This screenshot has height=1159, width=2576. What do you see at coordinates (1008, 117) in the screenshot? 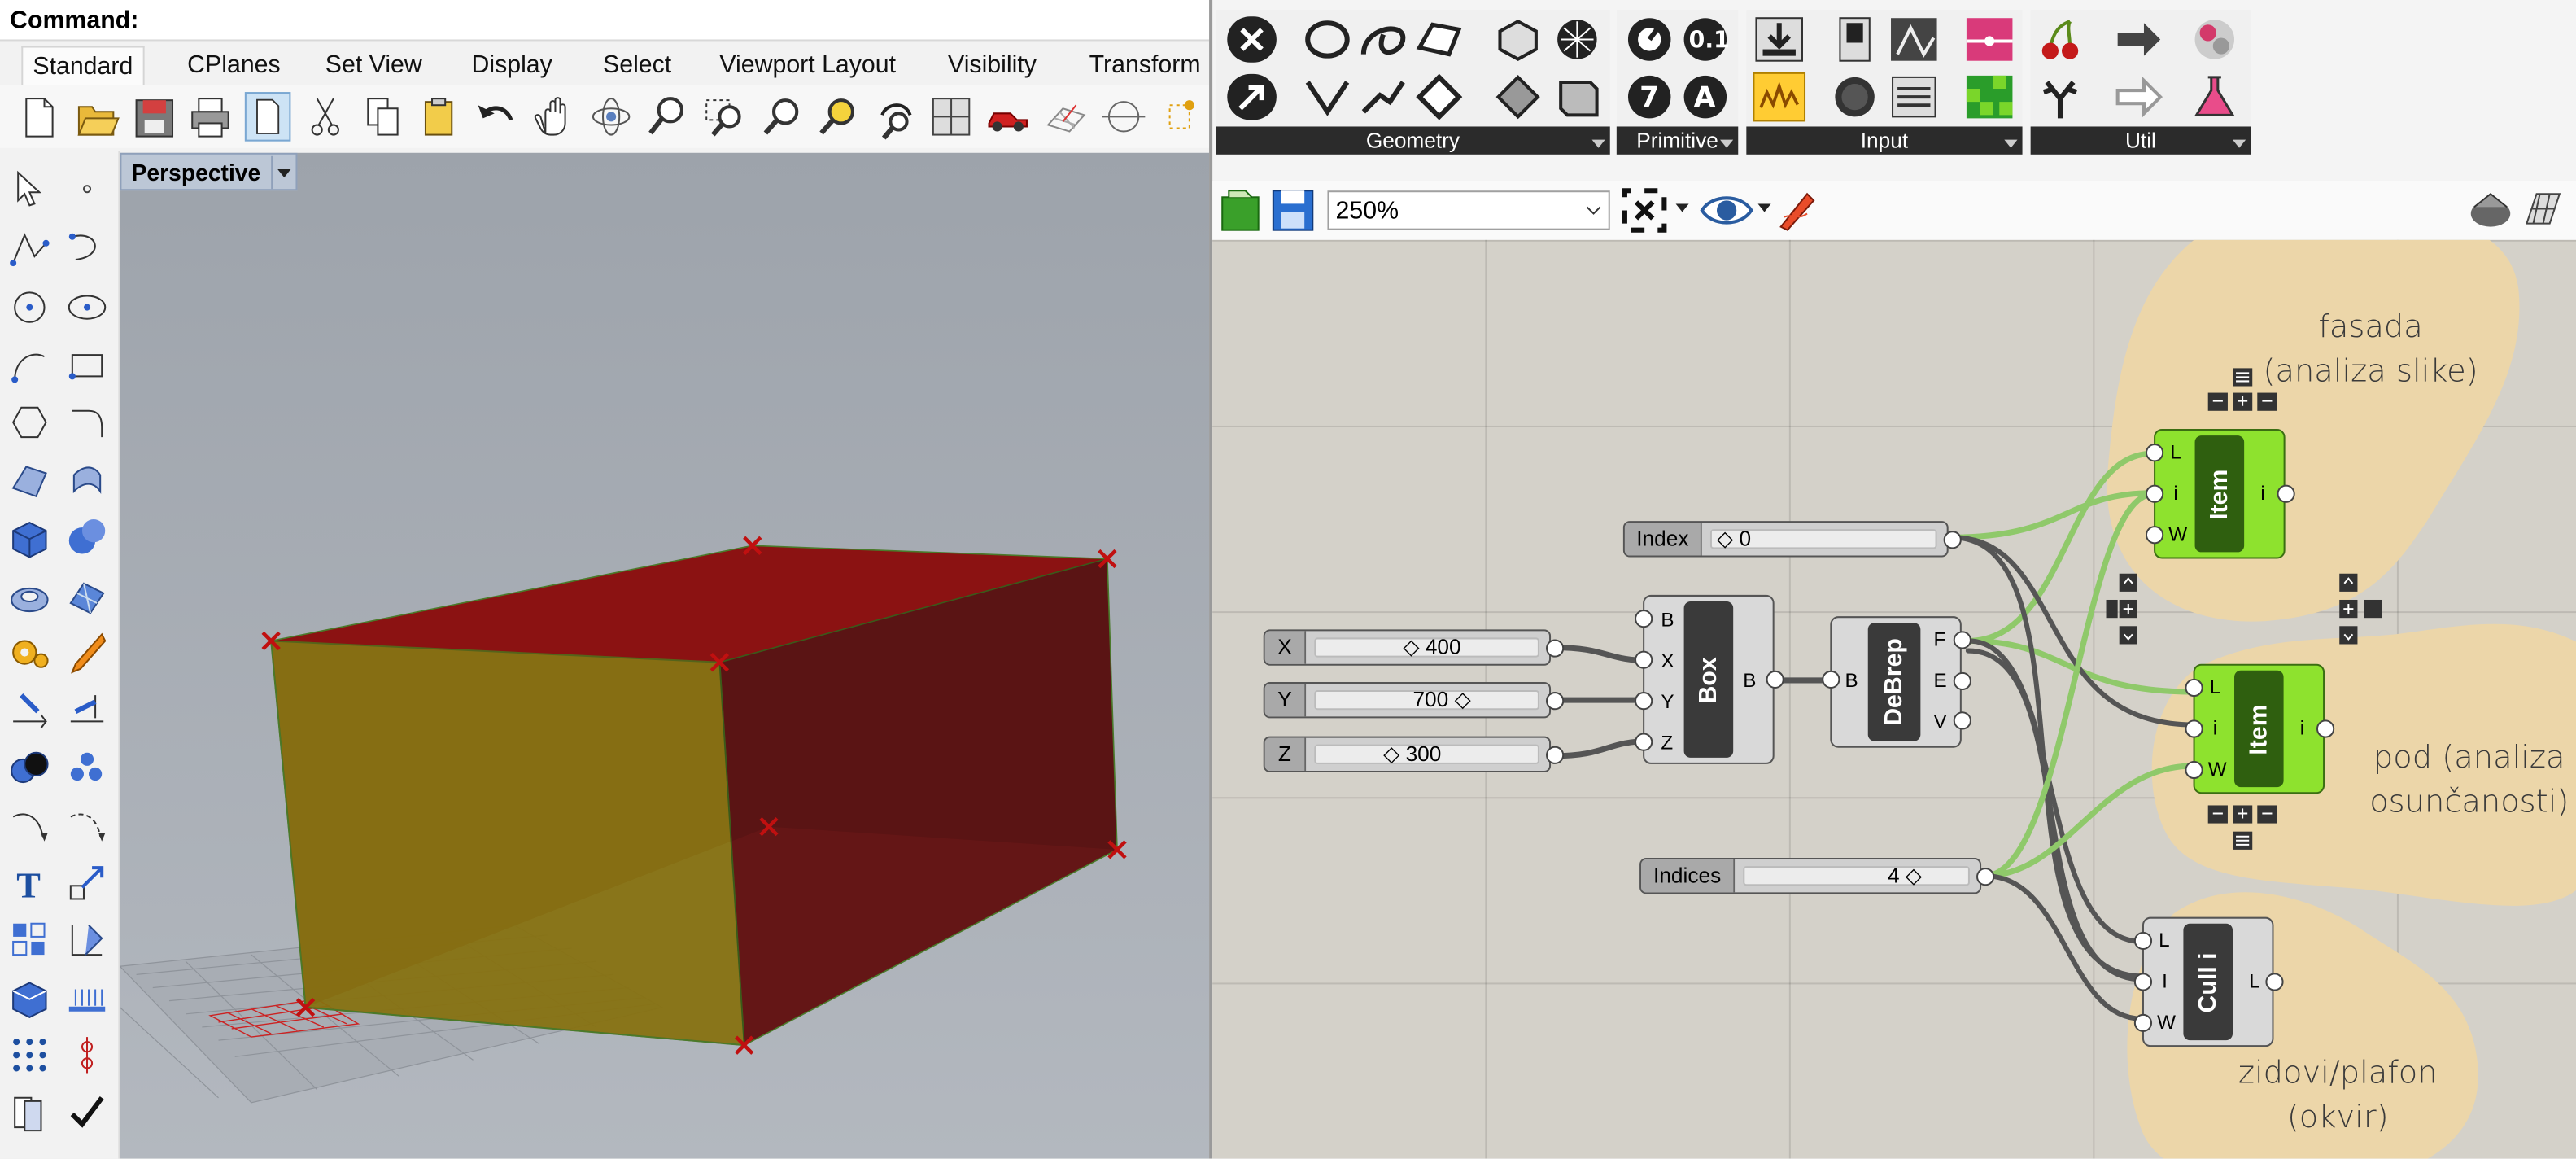
I see `car-icon` at bounding box center [1008, 117].